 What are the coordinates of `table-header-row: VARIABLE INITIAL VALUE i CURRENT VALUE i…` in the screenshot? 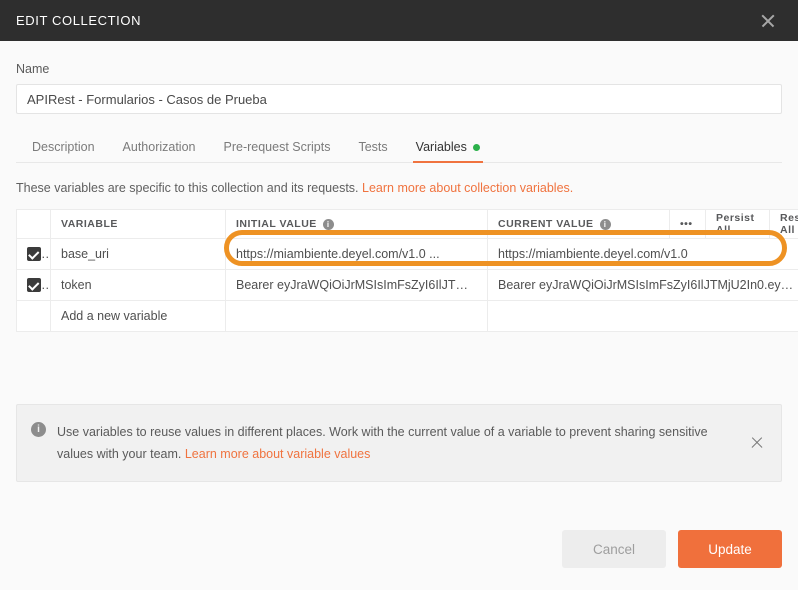 It's located at (407, 224).